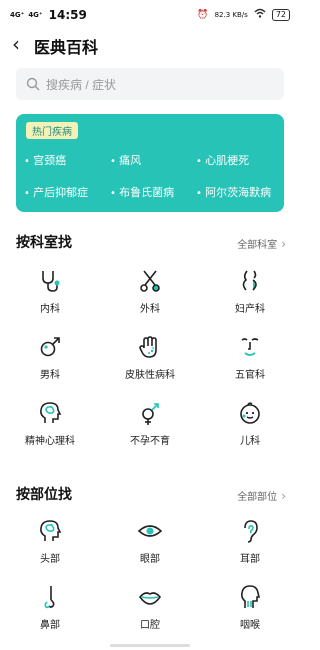  Describe the element at coordinates (35, 14) in the screenshot. I see `network-indicator-2: 4G⁺` at that location.